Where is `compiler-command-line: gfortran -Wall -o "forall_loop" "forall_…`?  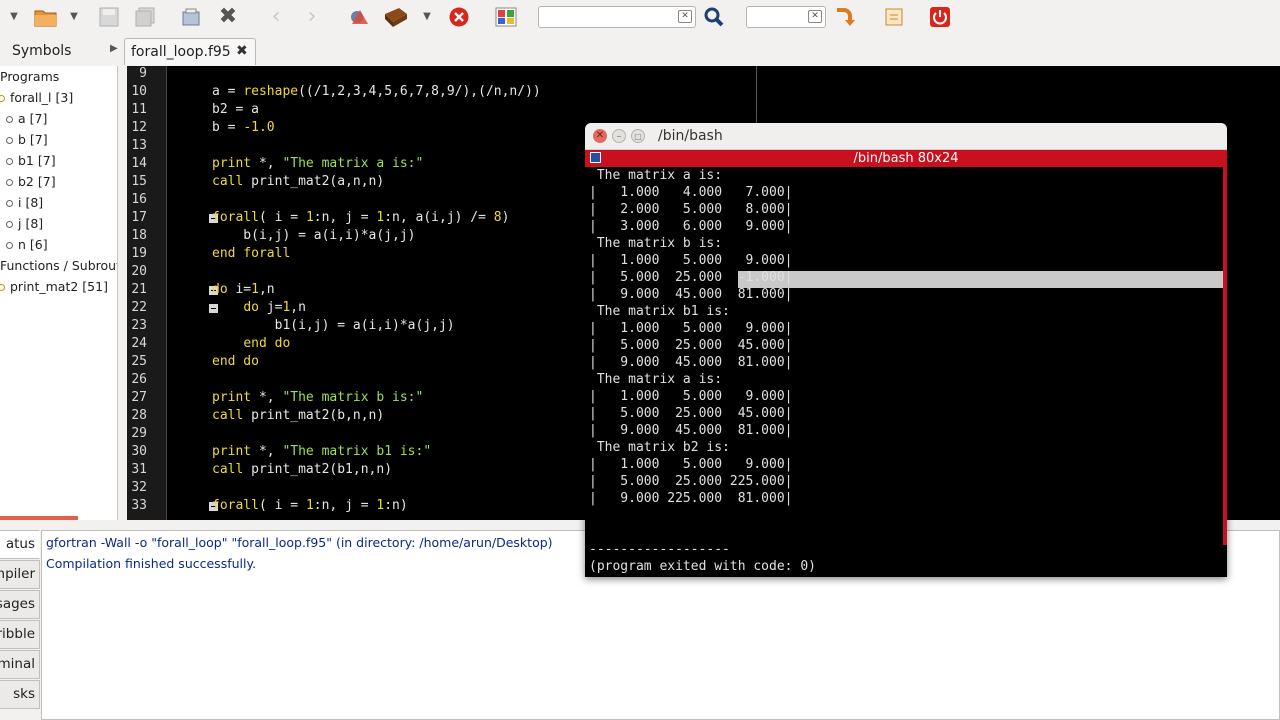
compiler-command-line: gfortran -Wall -o "forall_loop" "forall_… is located at coordinates (299, 542).